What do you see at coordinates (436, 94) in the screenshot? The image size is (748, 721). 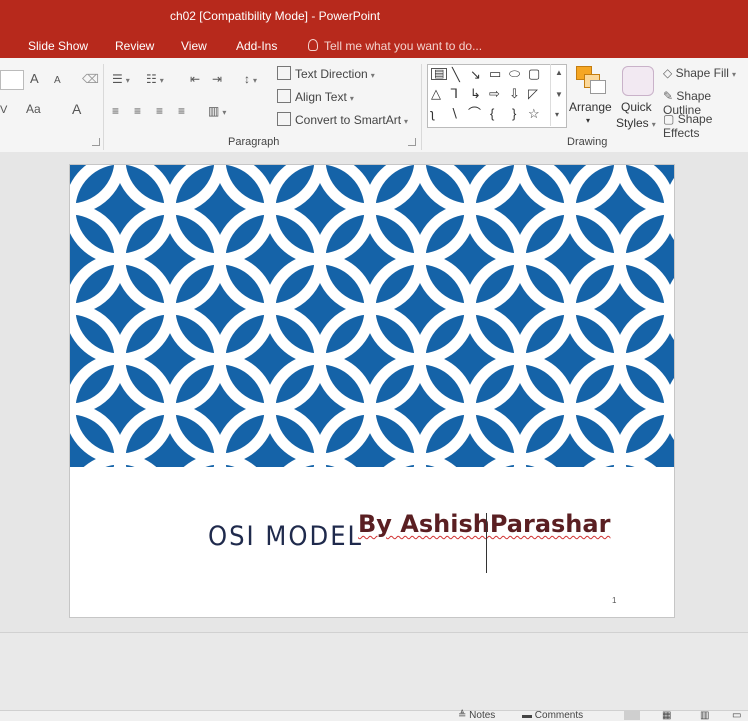 I see `triangle-shape-icon: △` at bounding box center [436, 94].